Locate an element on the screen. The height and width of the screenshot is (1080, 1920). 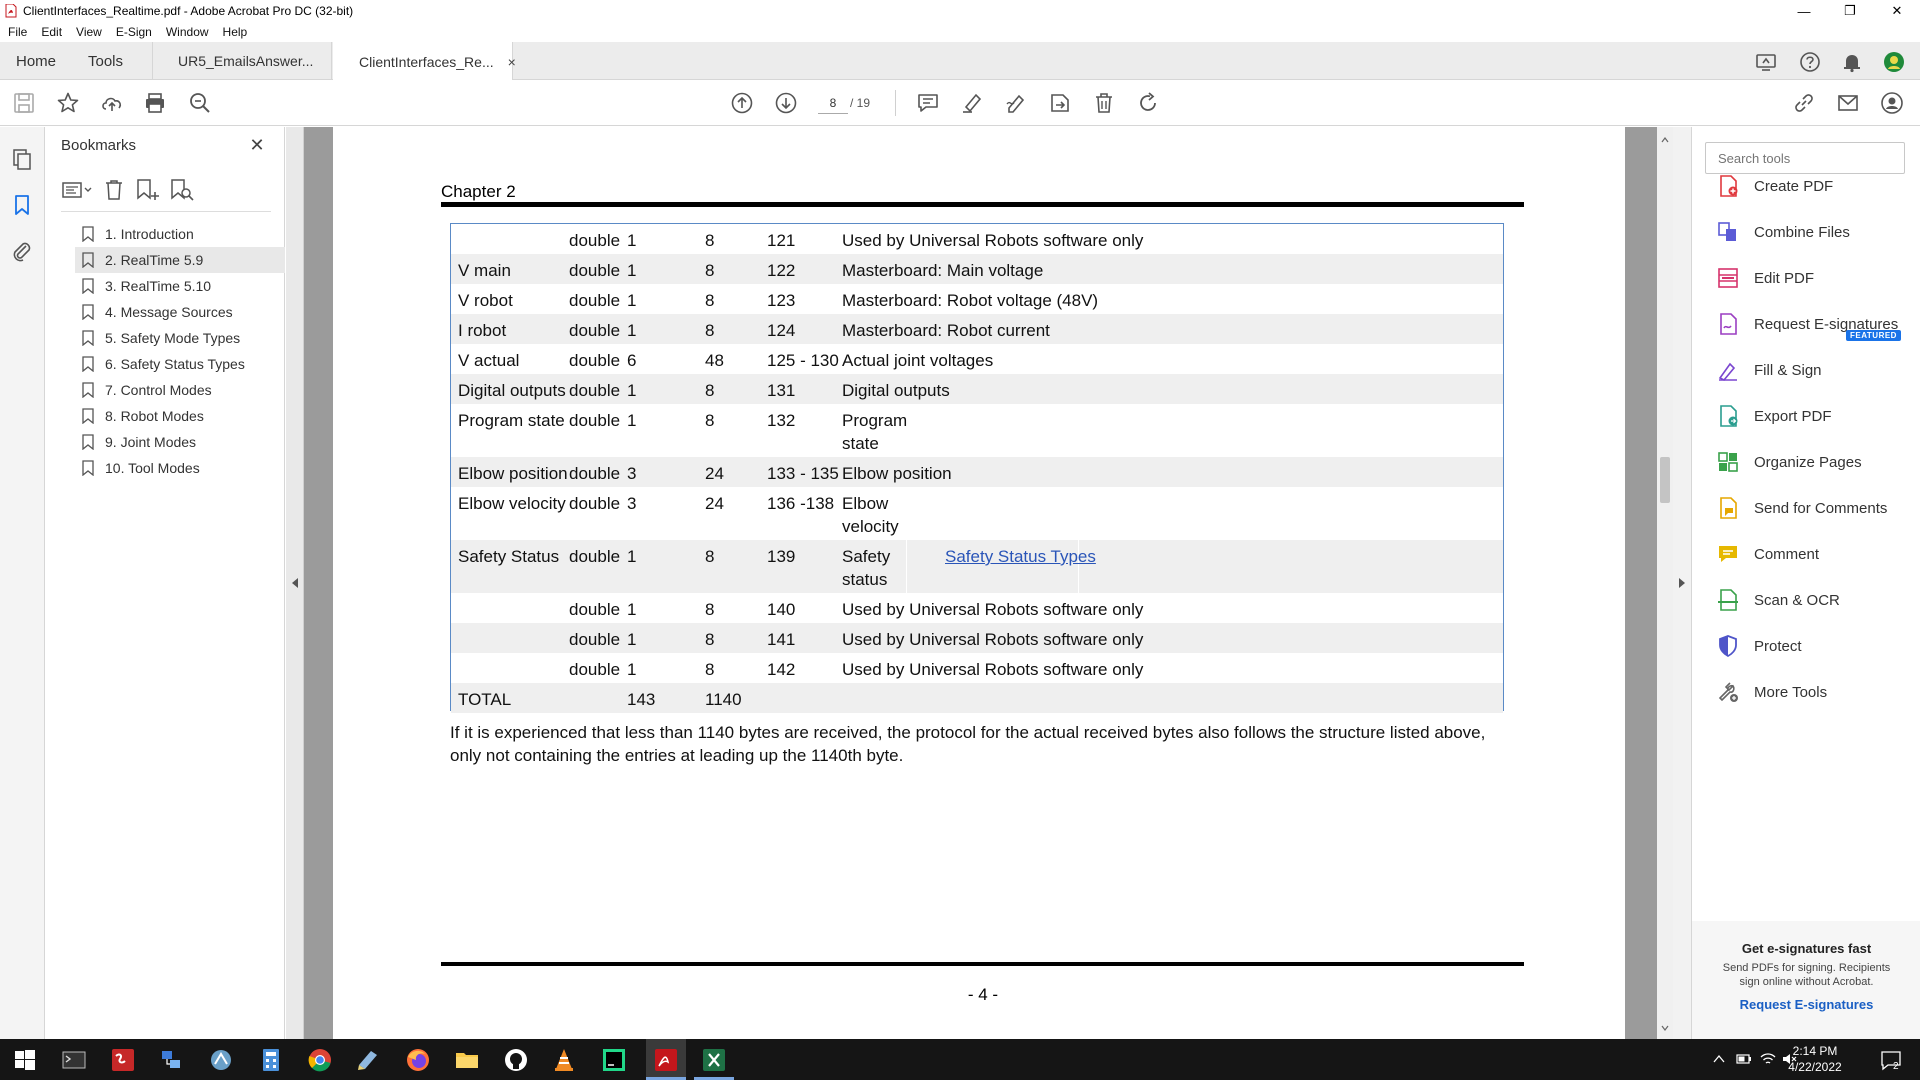
scroll-down-icon is located at coordinates (1665, 1028).